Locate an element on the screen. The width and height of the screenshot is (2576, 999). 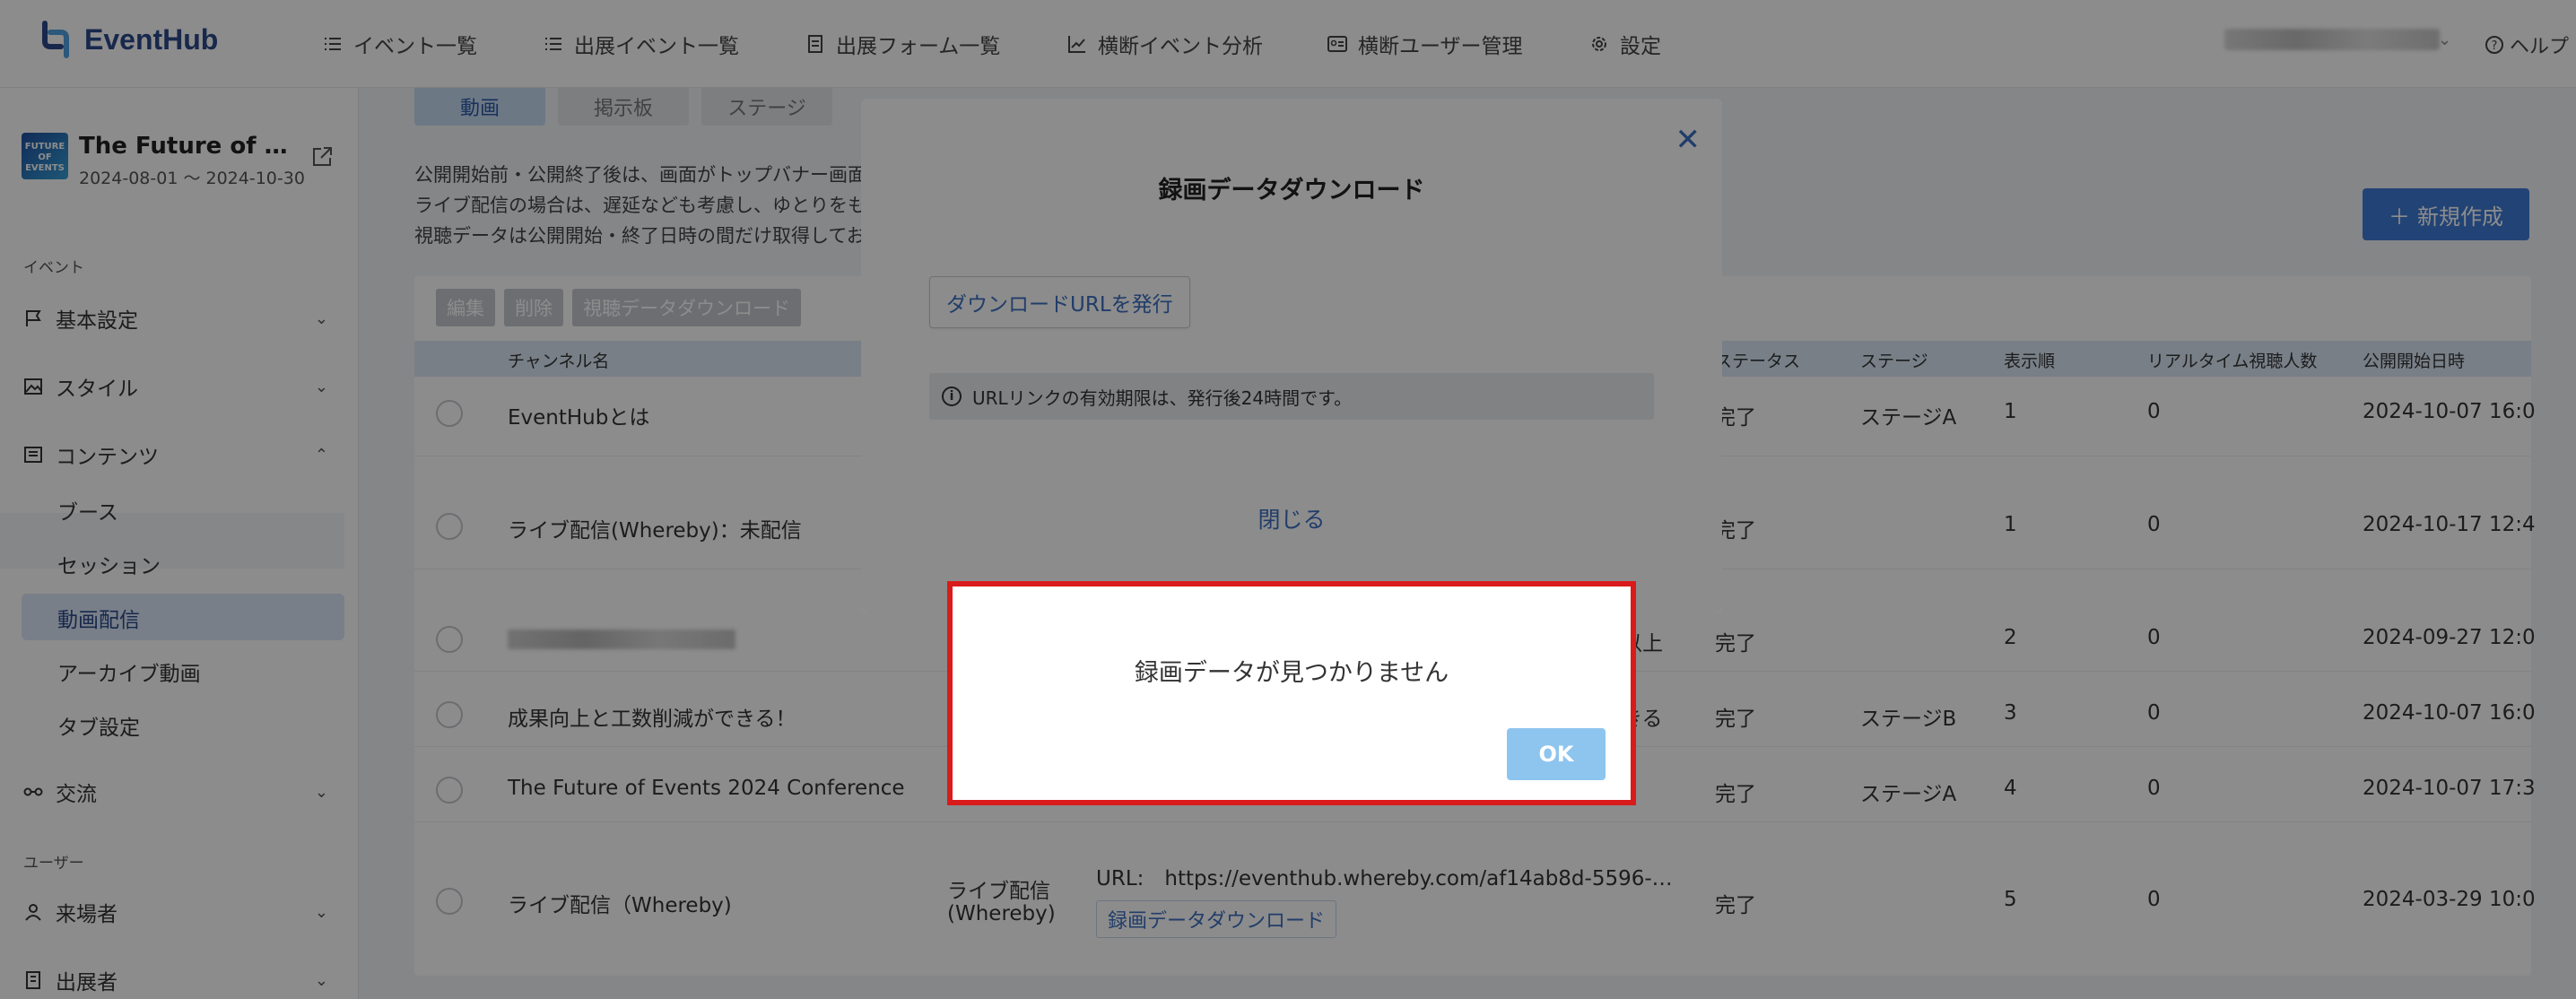
ok-button: OK is located at coordinates (1556, 754).